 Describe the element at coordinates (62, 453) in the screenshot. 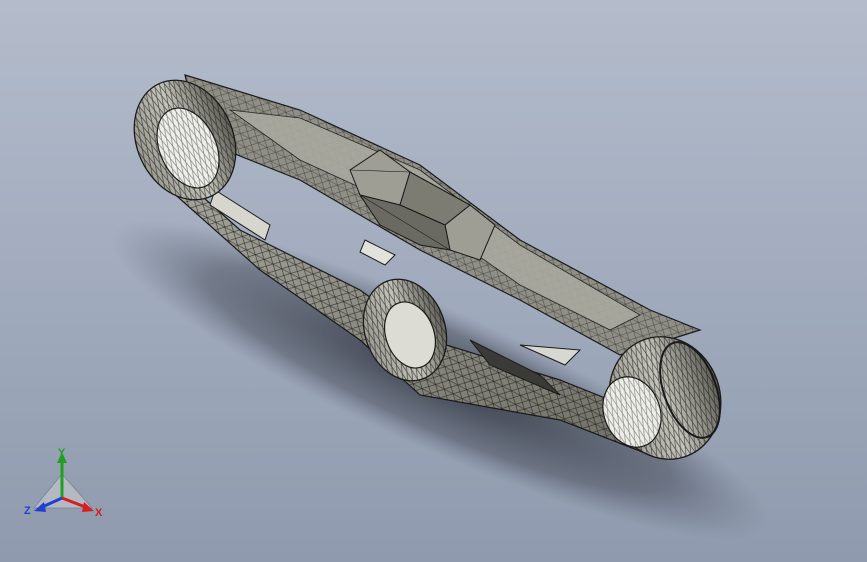

I see `y-axis-label: Y` at that location.